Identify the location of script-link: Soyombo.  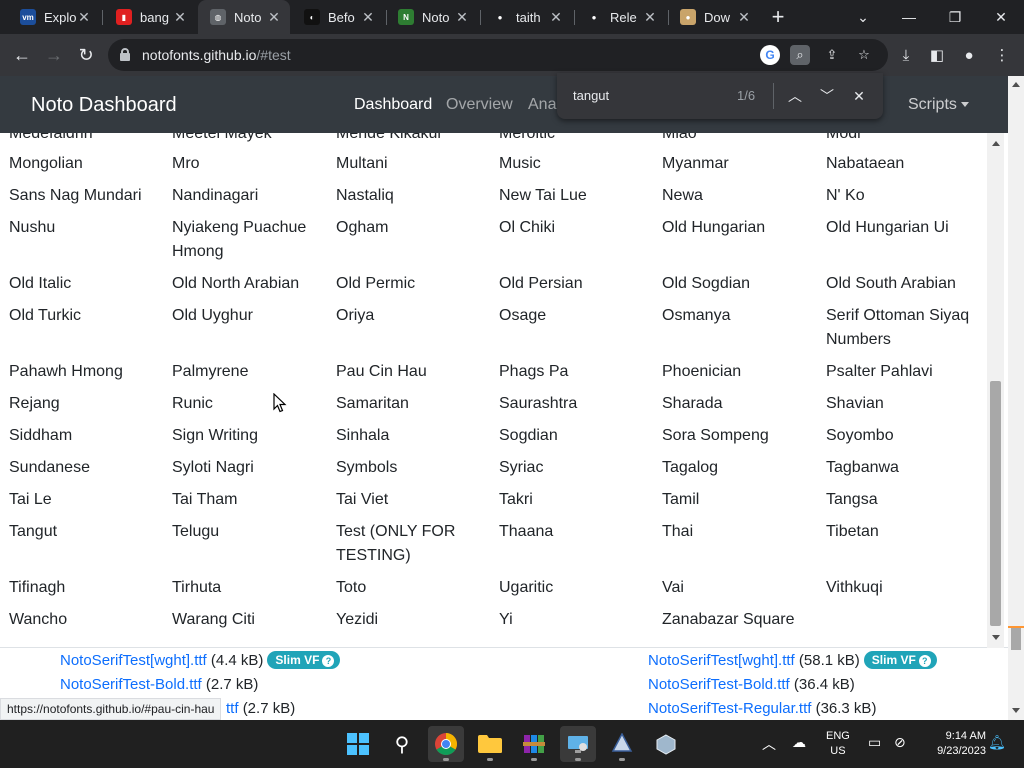
(901, 436).